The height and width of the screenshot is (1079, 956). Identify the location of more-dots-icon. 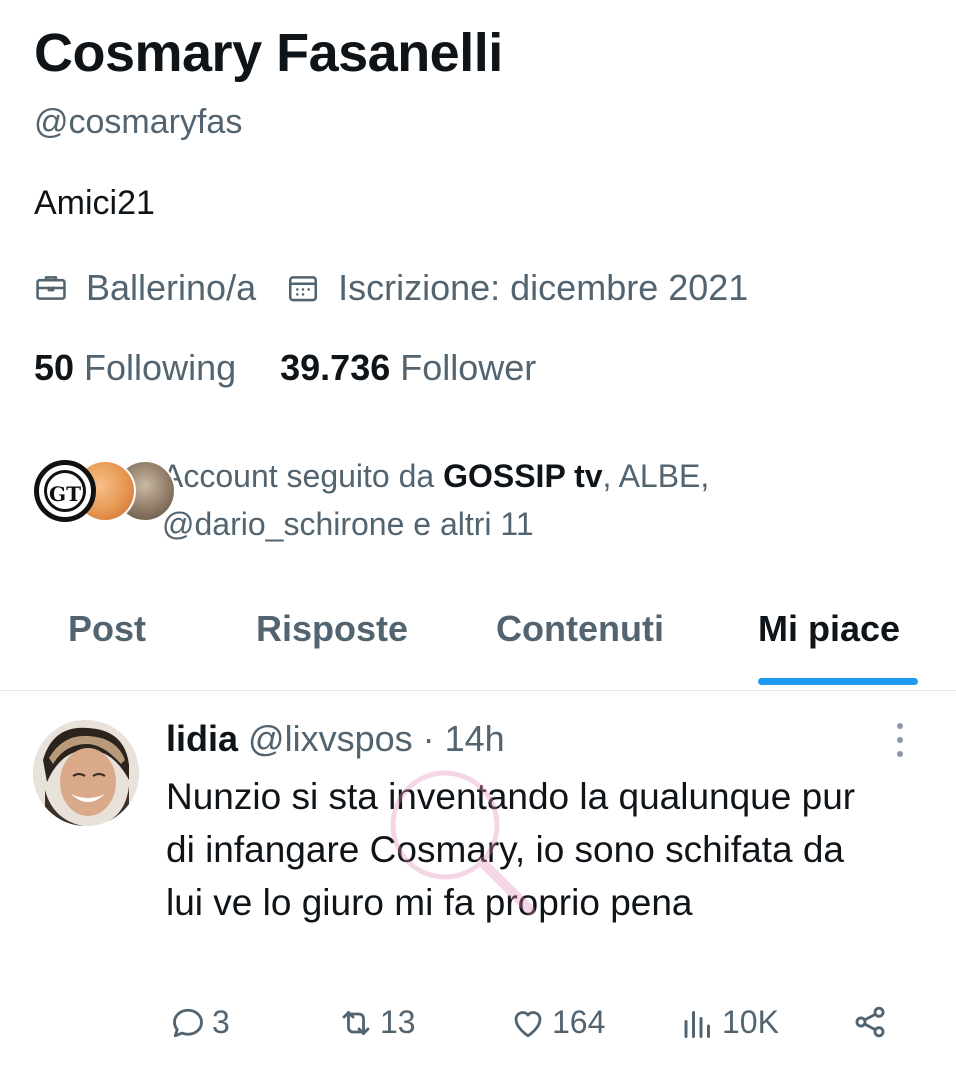
(900, 740).